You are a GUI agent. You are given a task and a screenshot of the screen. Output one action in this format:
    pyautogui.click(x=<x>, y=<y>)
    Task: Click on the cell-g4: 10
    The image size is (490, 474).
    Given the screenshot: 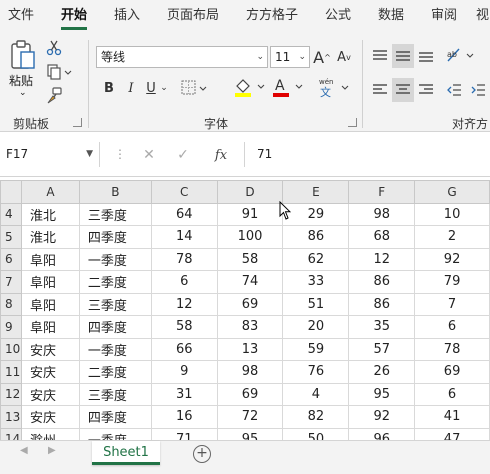 What is the action you would take?
    pyautogui.click(x=452, y=214)
    